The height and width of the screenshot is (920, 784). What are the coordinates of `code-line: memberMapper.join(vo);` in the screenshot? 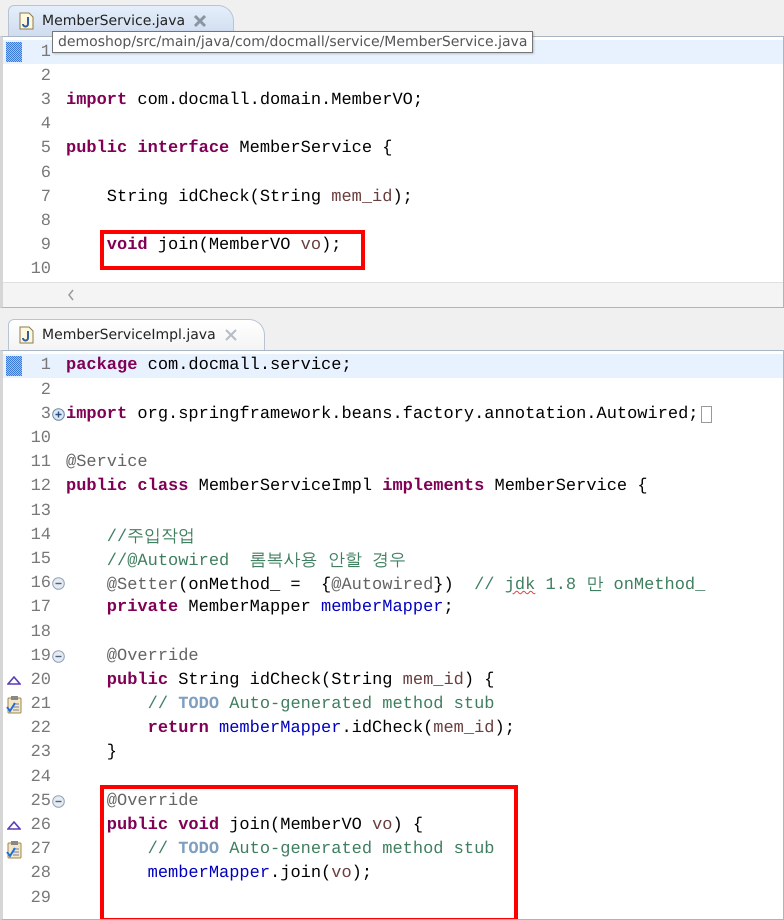 It's located at (259, 874).